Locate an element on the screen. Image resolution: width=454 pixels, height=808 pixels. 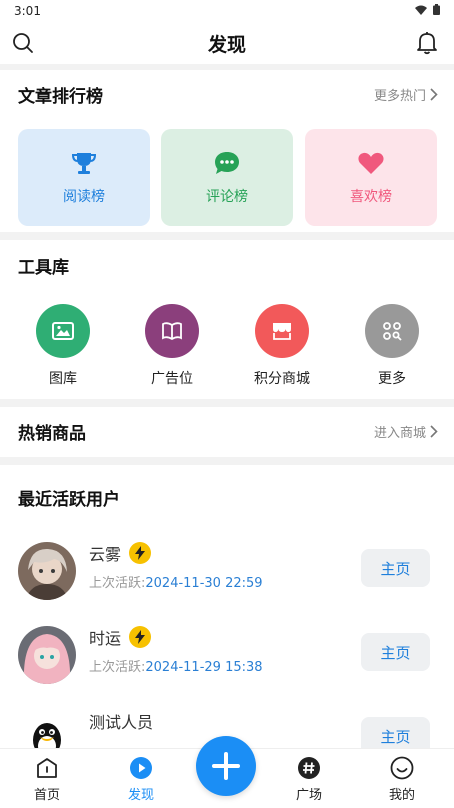
tab-square: 广场 is located at coordinates (309, 779).